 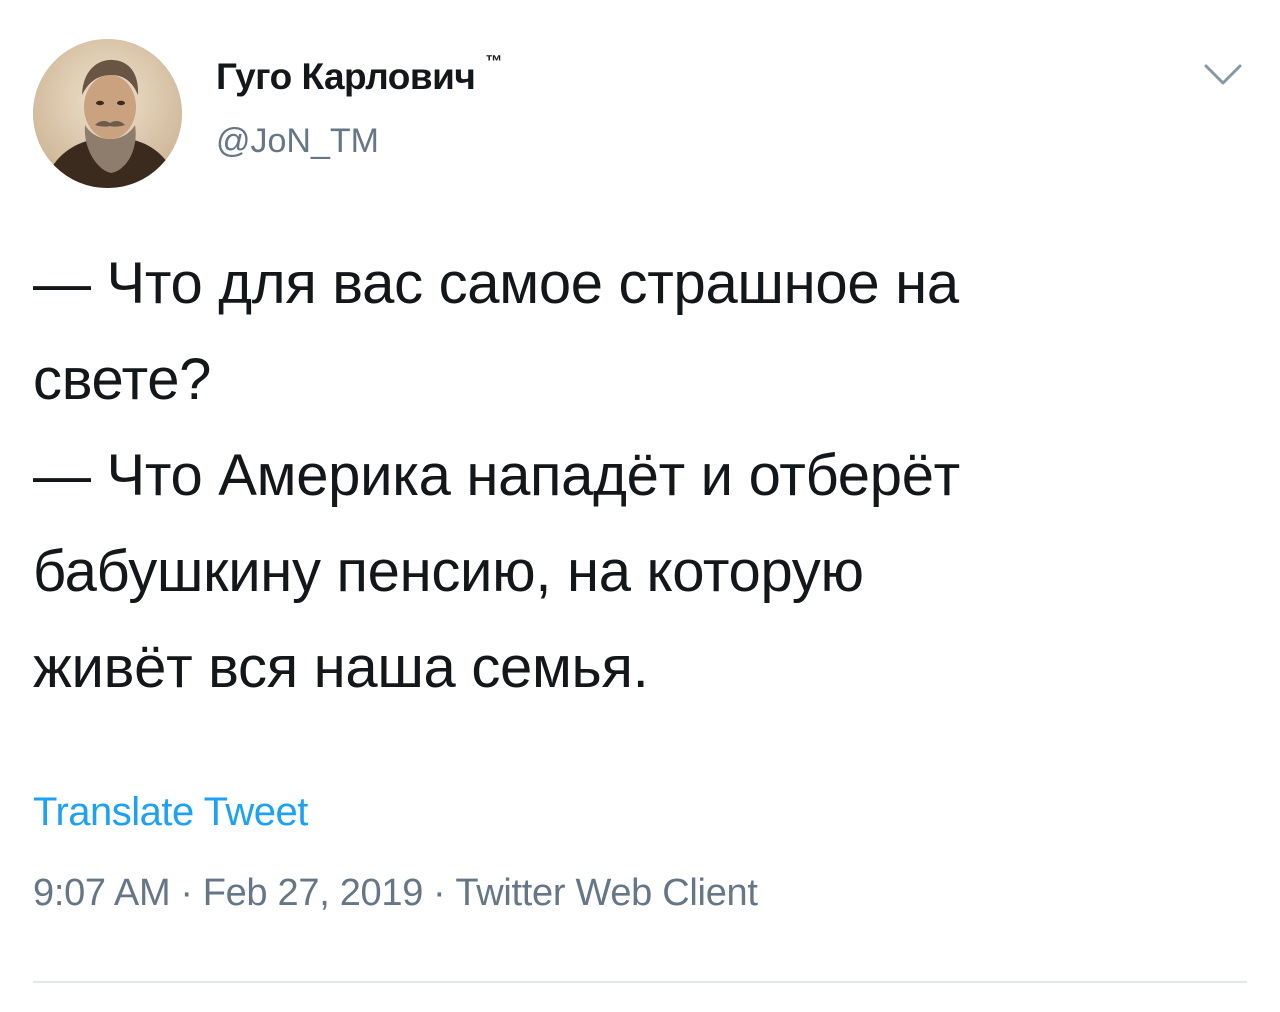 I want to click on avatar-portrait, so click(x=107, y=113).